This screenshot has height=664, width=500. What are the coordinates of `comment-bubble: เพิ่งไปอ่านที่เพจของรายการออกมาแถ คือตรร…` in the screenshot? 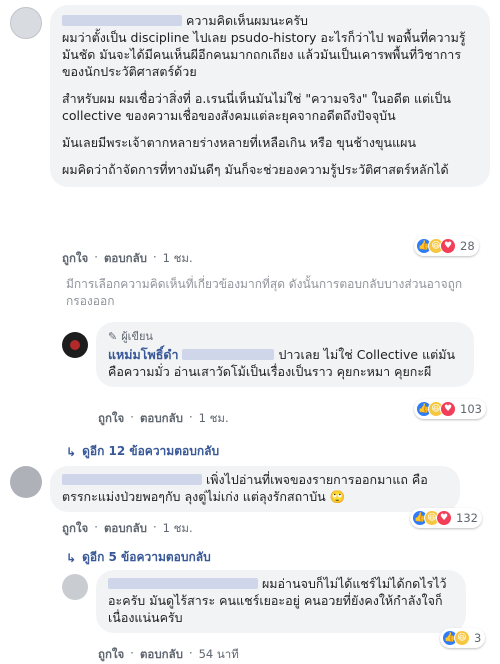 It's located at (255, 489).